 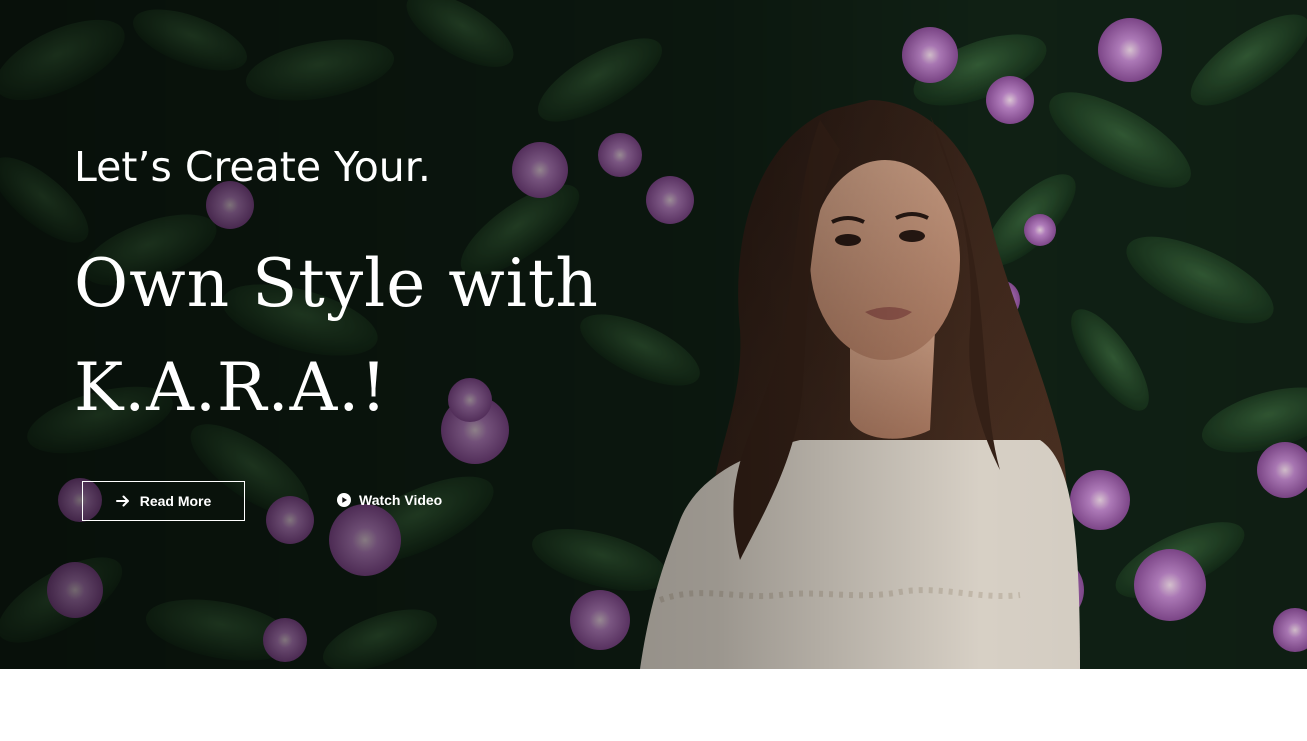 What do you see at coordinates (252, 167) in the screenshot?
I see `hero-subtitle: Let’s Create Your.` at bounding box center [252, 167].